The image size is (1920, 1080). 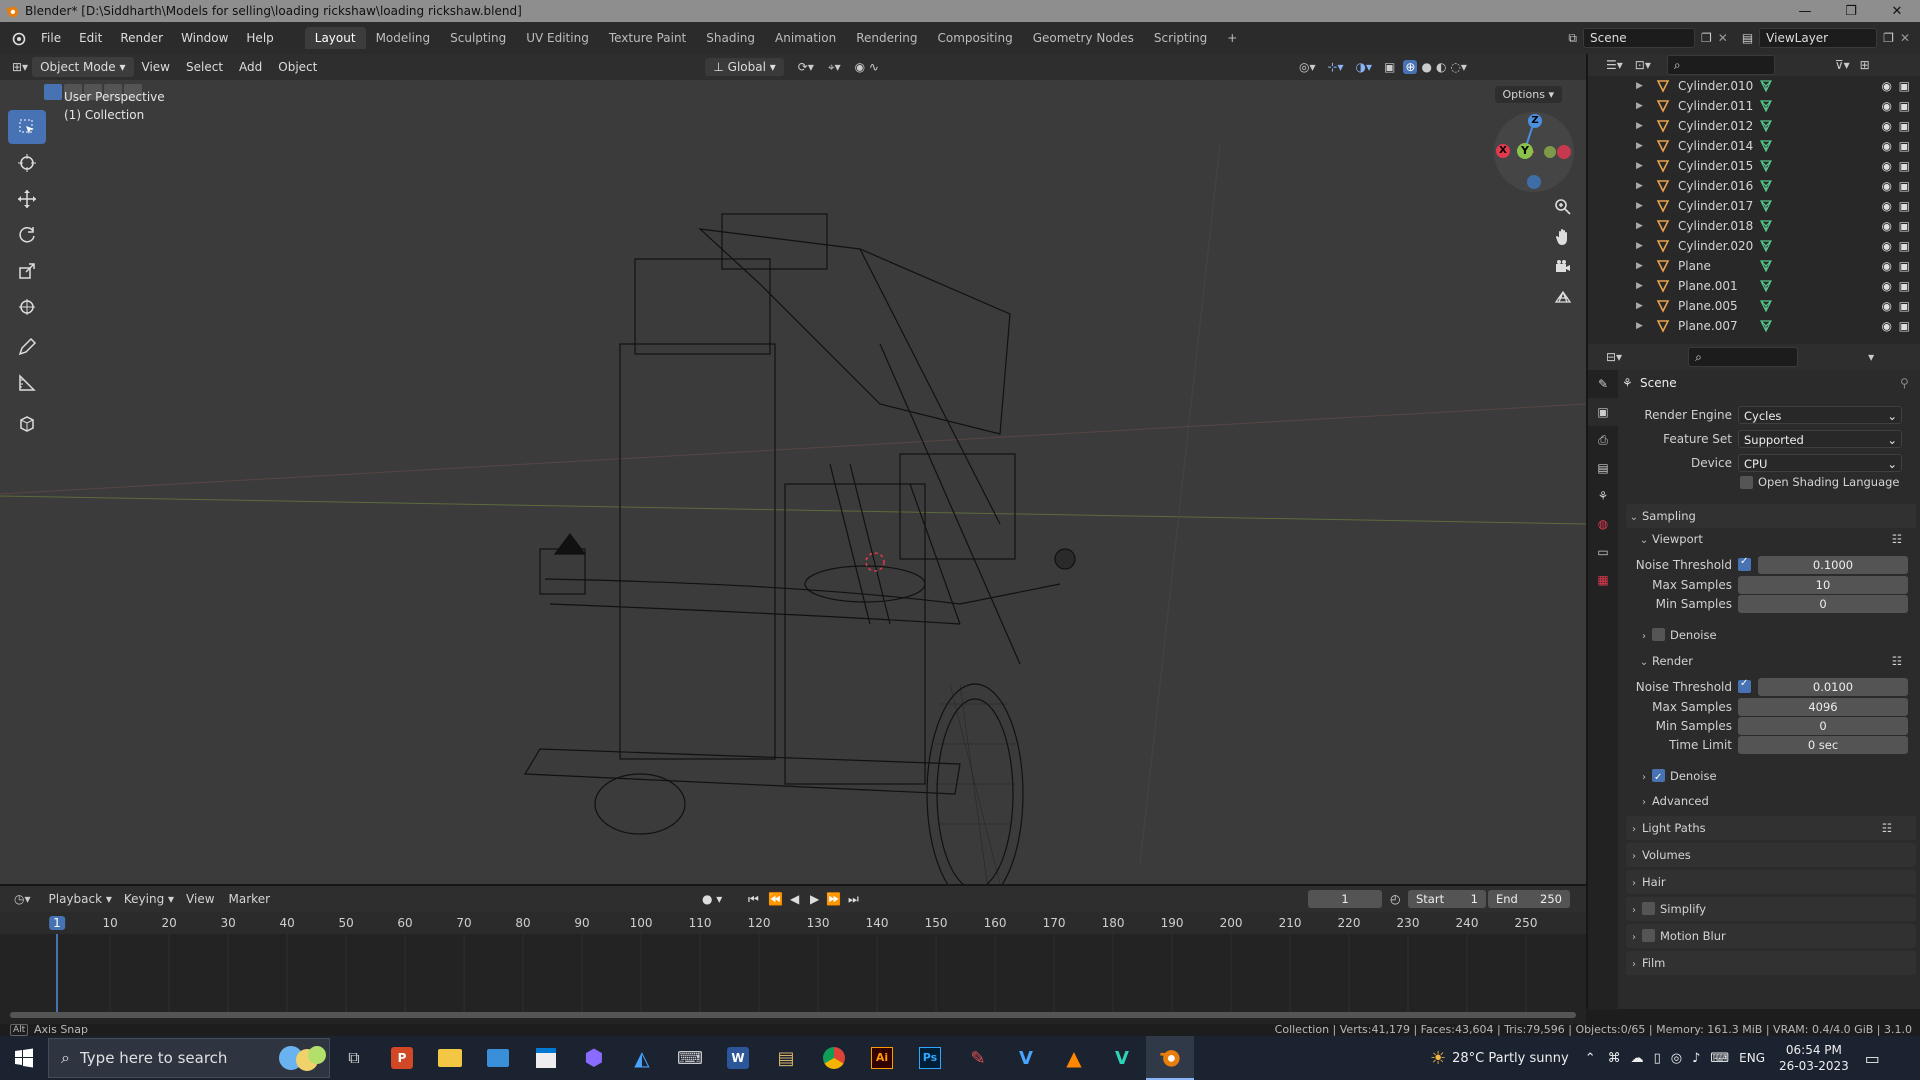 What do you see at coordinates (83, 67) in the screenshot?
I see `object-mode-dropdown: Object Mode ▾` at bounding box center [83, 67].